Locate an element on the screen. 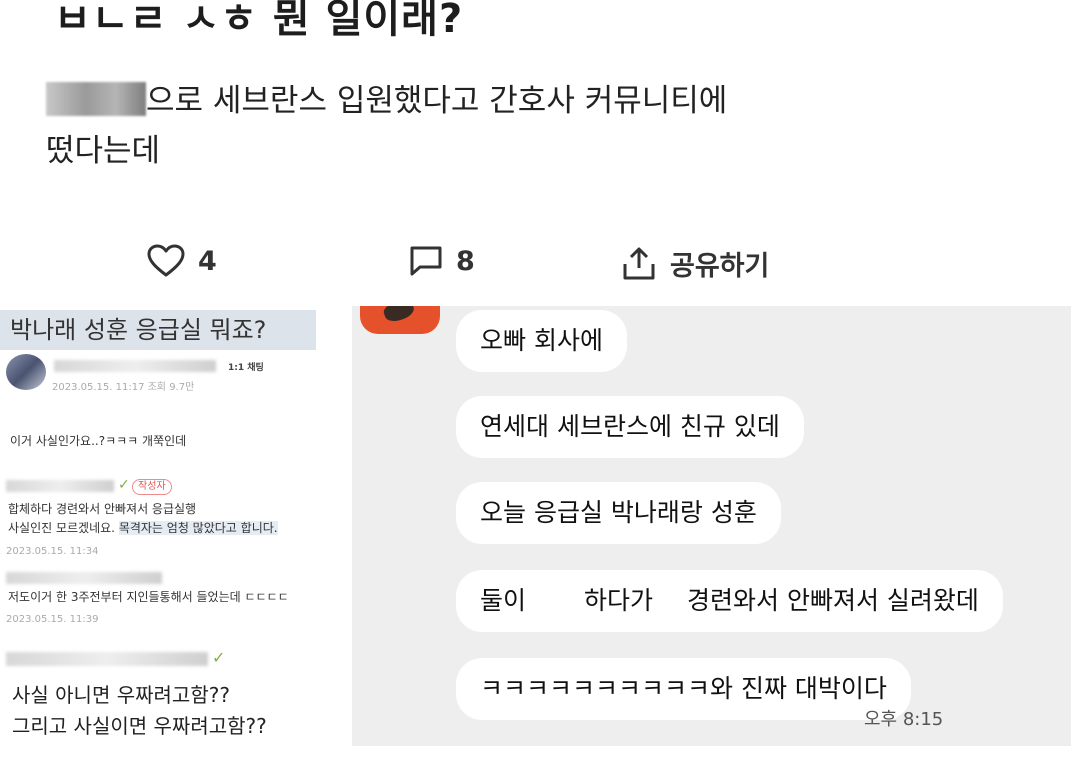 This screenshot has width=1071, height=762. post-body-line-1: 으로 세브란스 입원했다고 간호사 커뮤니티에 is located at coordinates (386, 101).